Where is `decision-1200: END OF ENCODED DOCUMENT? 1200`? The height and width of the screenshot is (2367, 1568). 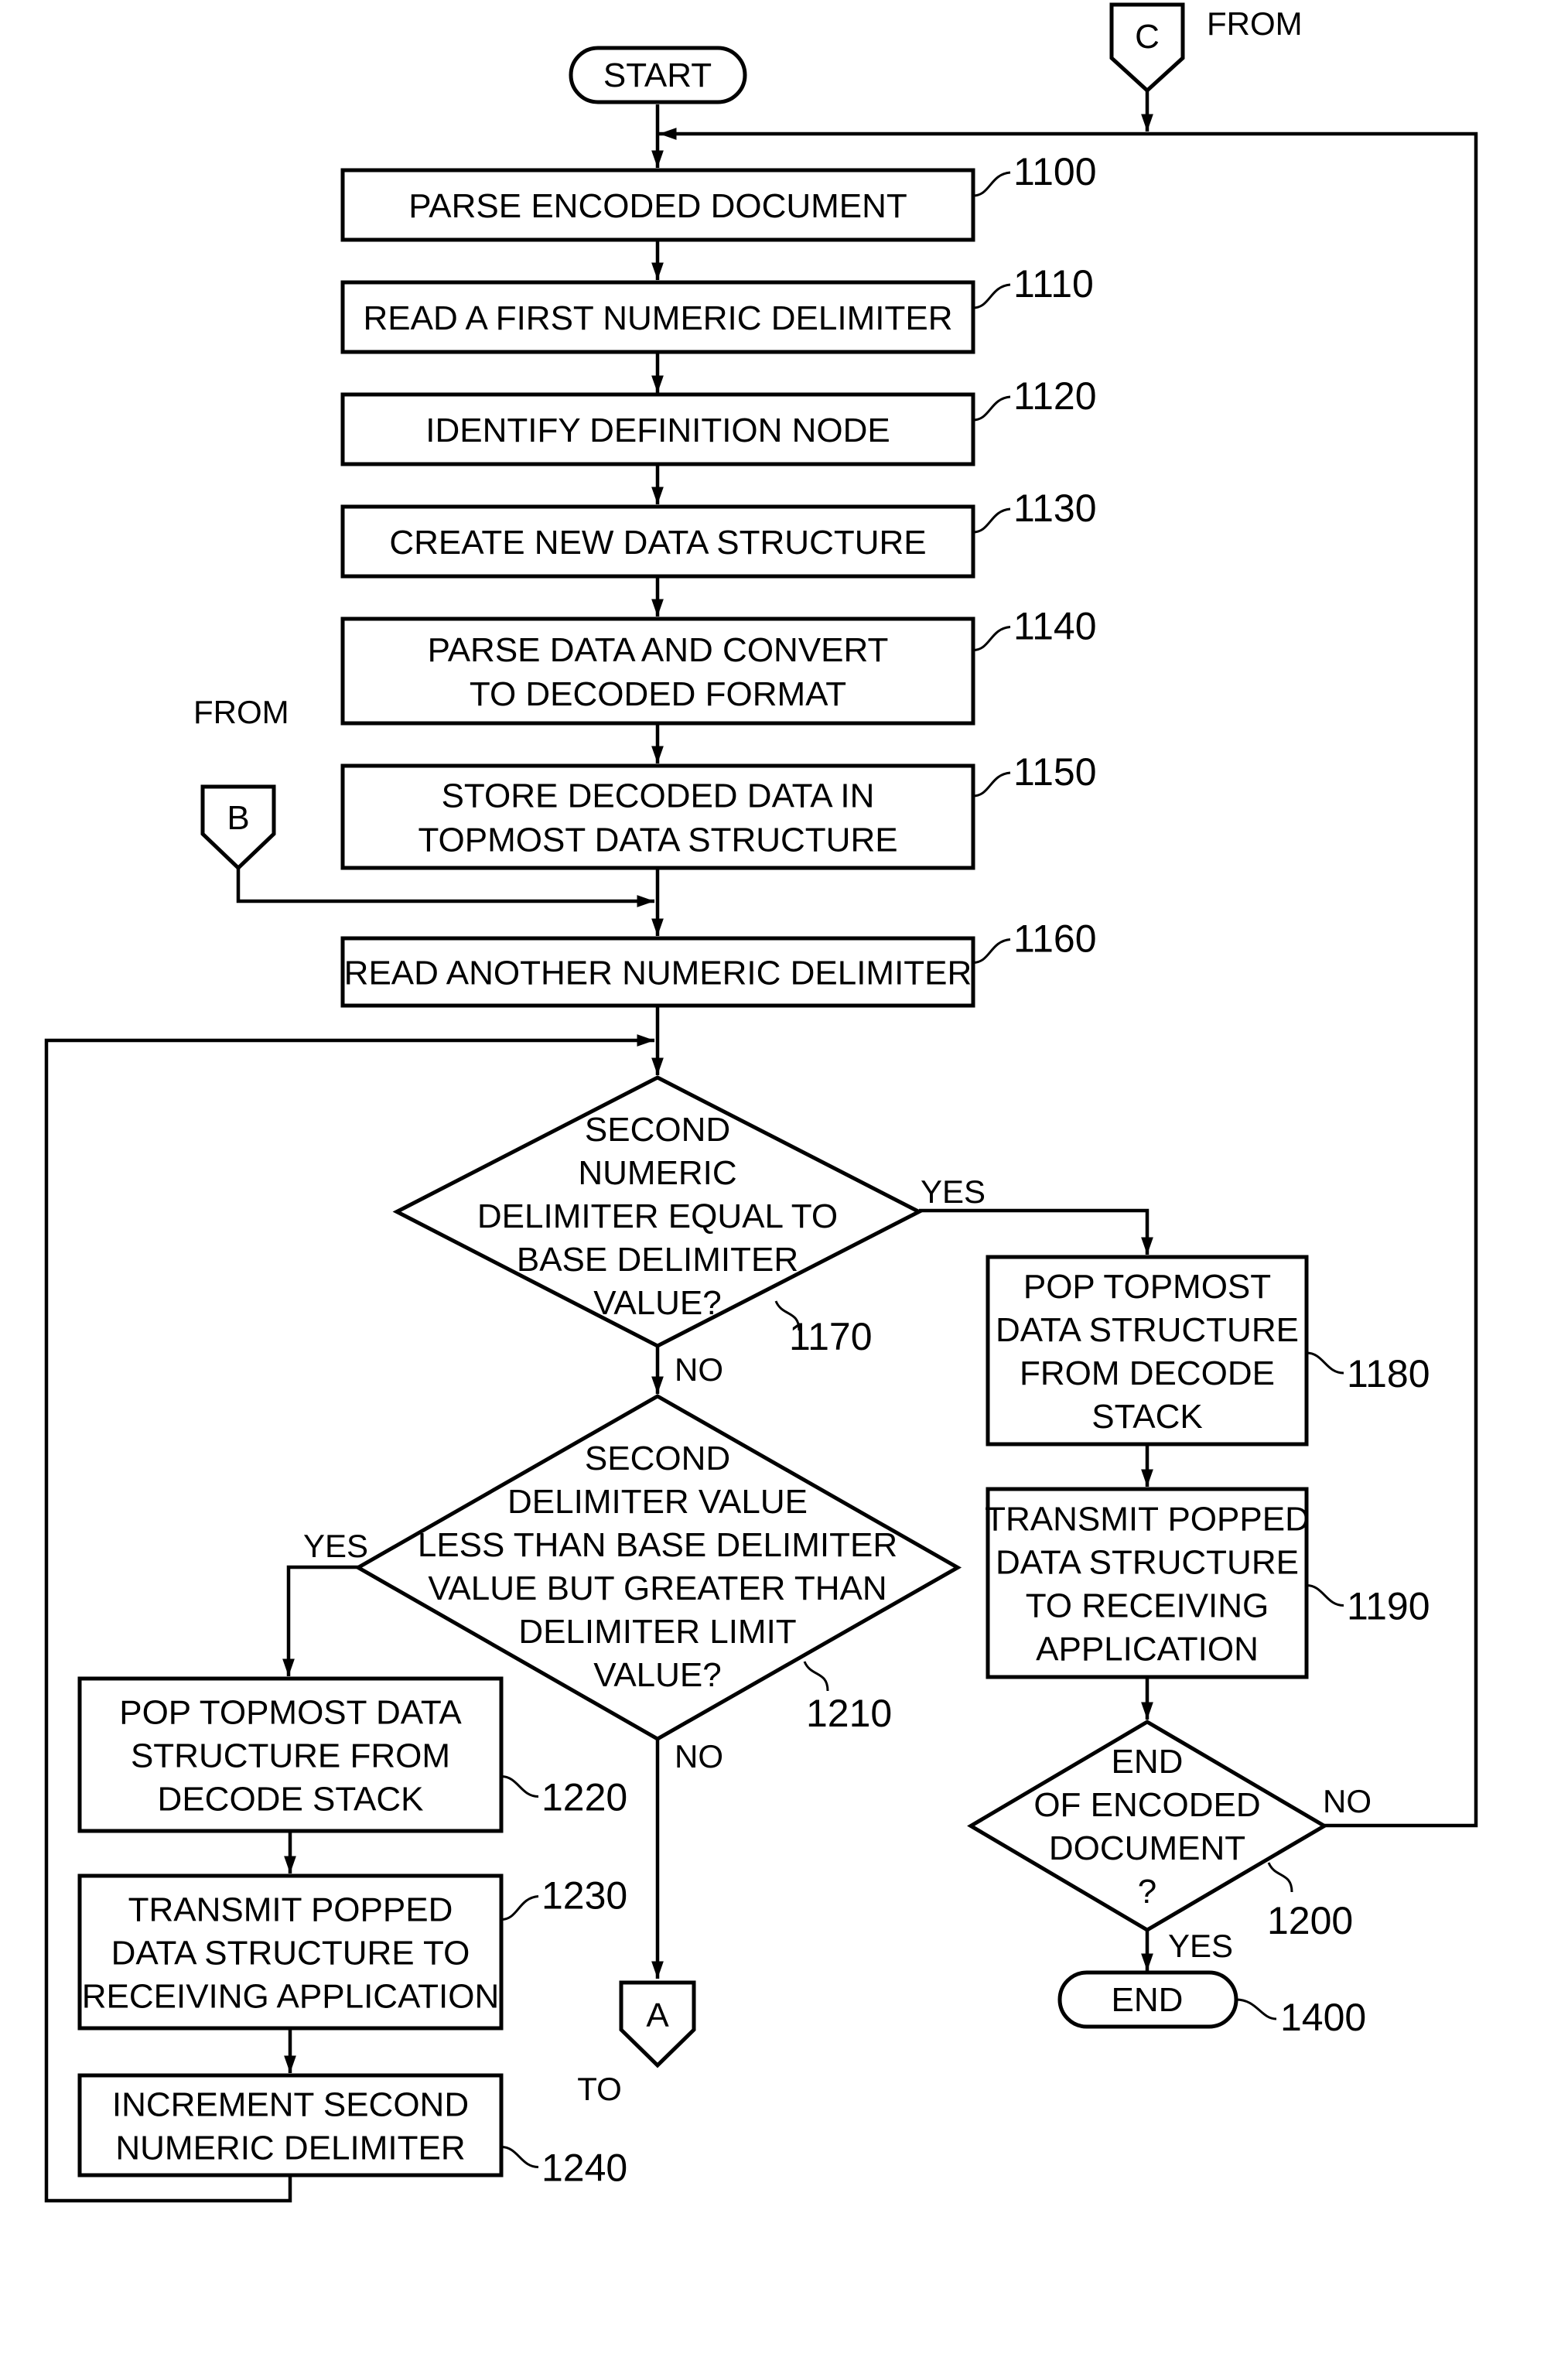
decision-1200: END OF ENCODED DOCUMENT? 1200 is located at coordinates (1160, 1831).